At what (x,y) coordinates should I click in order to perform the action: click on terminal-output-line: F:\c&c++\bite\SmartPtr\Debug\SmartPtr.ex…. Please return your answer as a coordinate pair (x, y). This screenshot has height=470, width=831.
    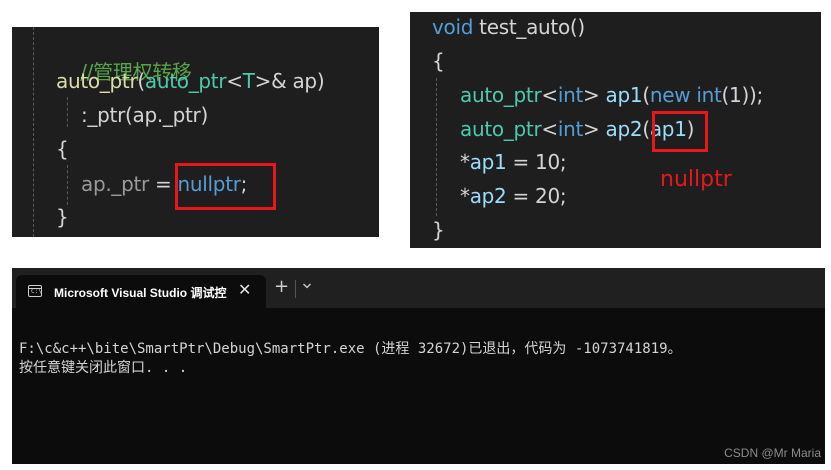
    Looking at the image, I should click on (350, 349).